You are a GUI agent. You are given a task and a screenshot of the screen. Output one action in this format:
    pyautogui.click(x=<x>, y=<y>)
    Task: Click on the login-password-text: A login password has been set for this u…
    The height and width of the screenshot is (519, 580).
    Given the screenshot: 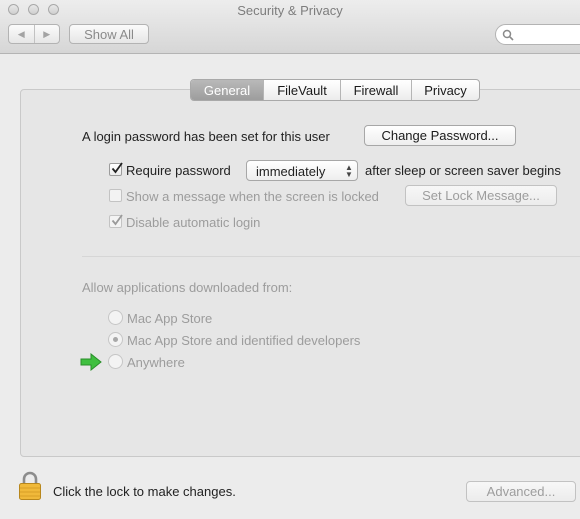 What is the action you would take?
    pyautogui.click(x=206, y=136)
    